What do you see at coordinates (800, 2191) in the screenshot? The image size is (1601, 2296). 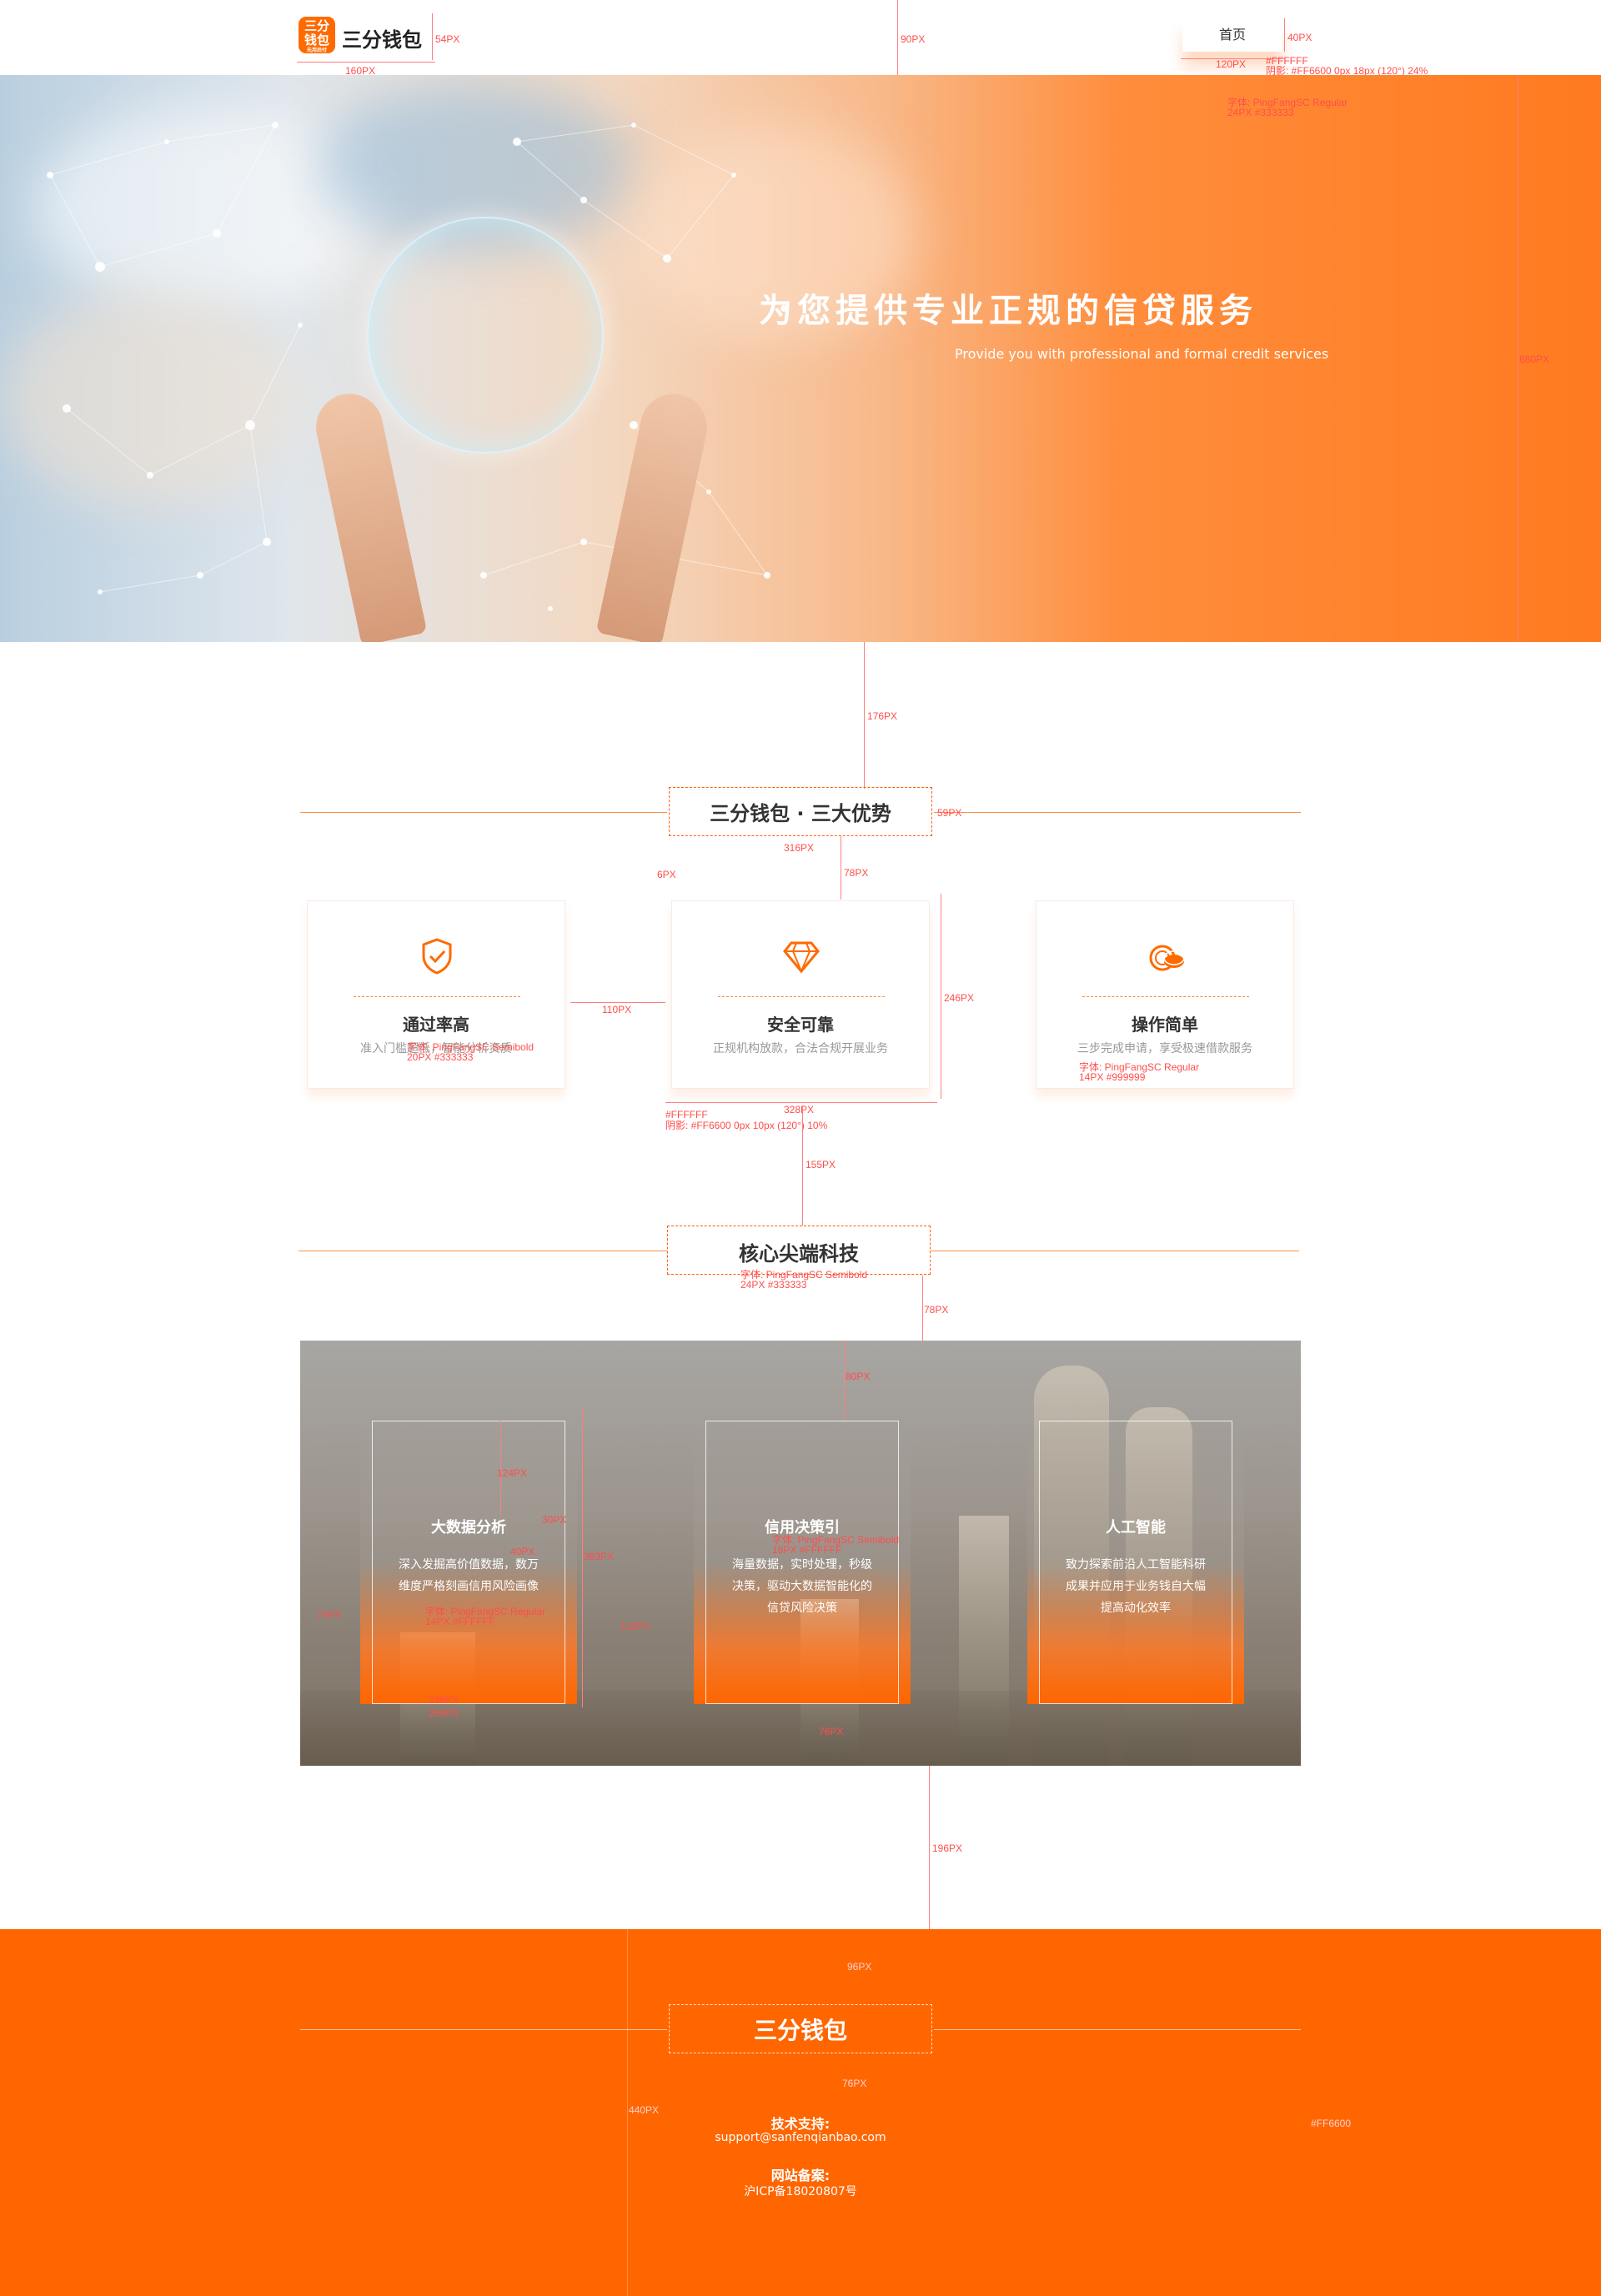 I see `record-number: 沪ICP备18020807号` at bounding box center [800, 2191].